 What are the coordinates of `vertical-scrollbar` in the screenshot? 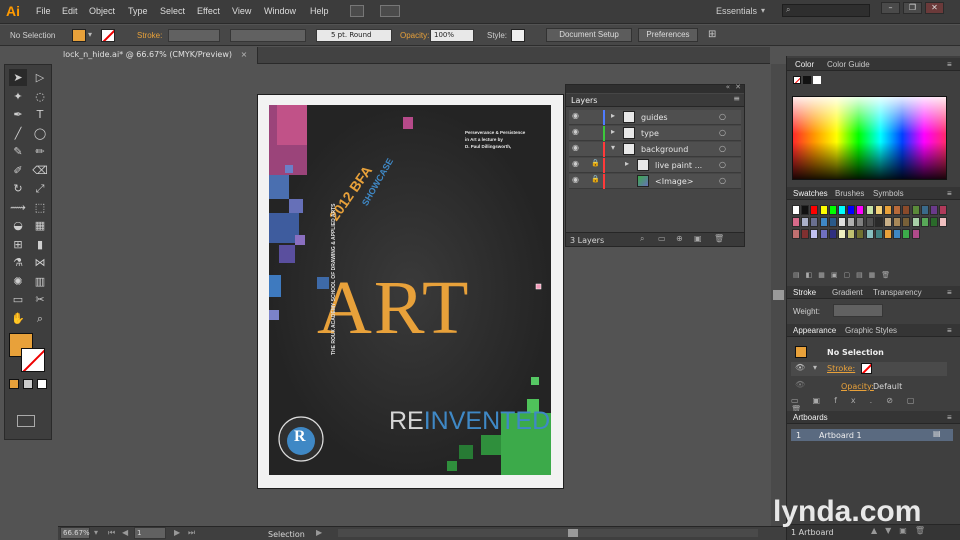 It's located at (778, 295).